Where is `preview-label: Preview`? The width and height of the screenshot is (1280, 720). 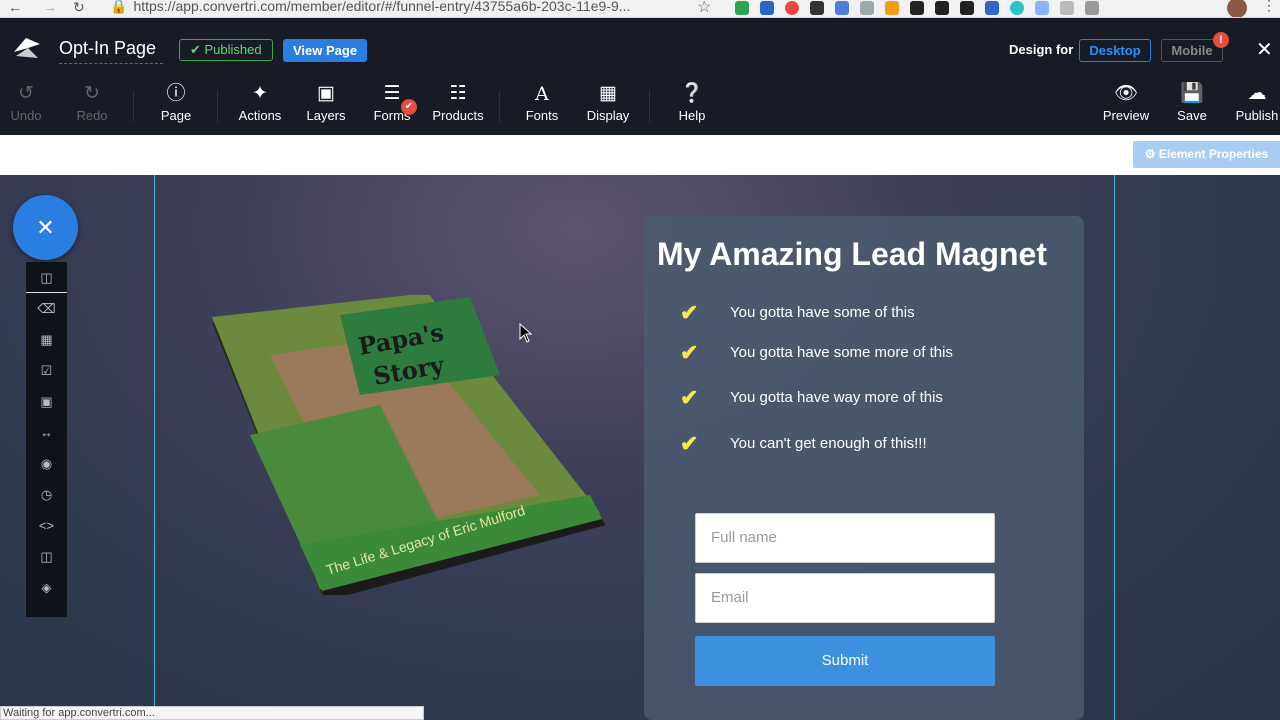 preview-label: Preview is located at coordinates (1126, 115).